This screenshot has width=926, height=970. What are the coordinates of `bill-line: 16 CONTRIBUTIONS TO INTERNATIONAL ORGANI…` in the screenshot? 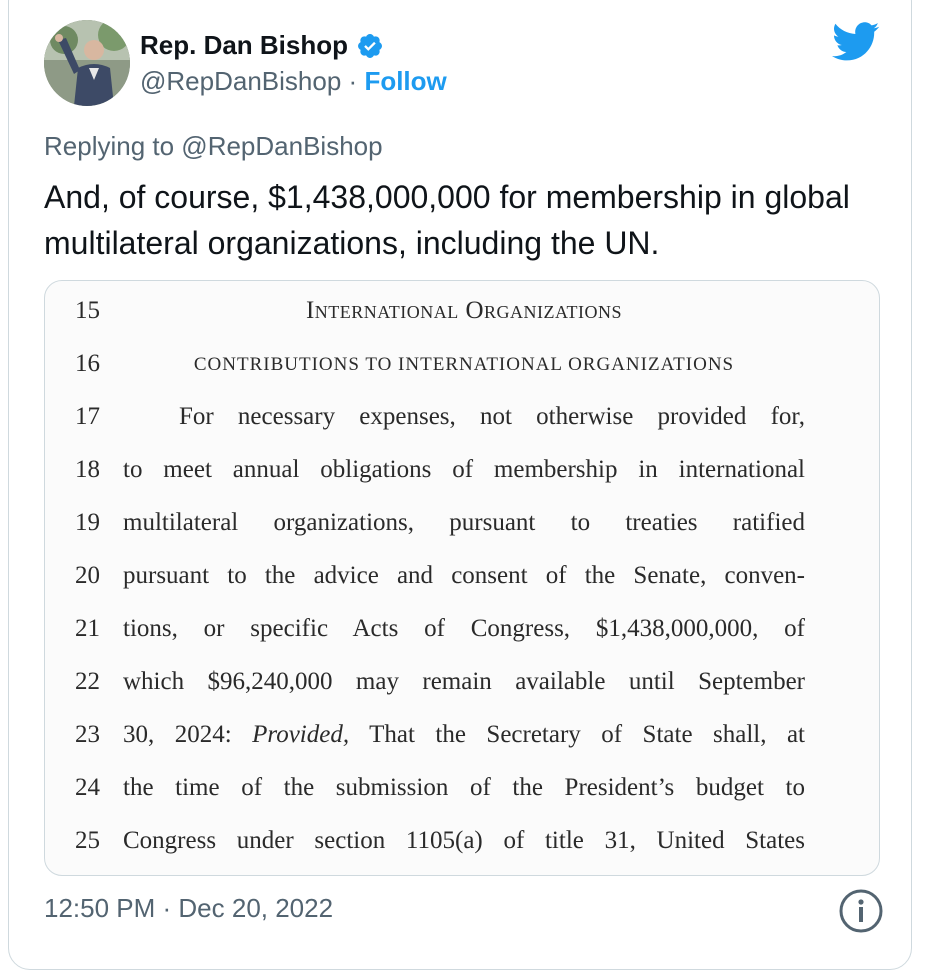 It's located at (462, 370).